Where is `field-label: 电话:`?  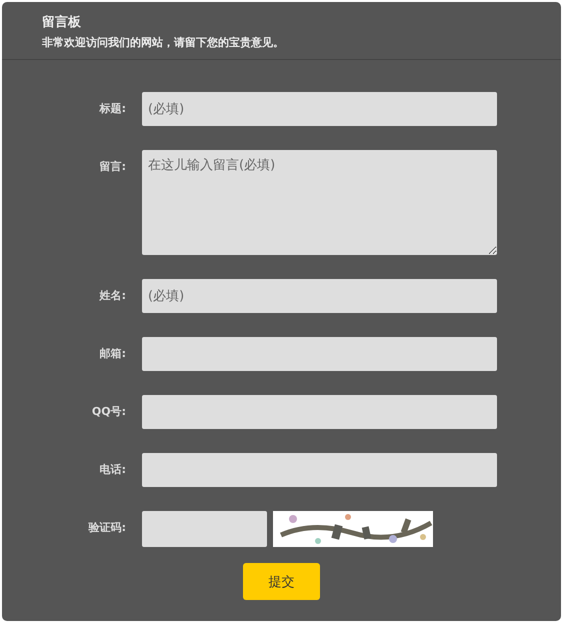 field-label: 电话: is located at coordinates (112, 470).